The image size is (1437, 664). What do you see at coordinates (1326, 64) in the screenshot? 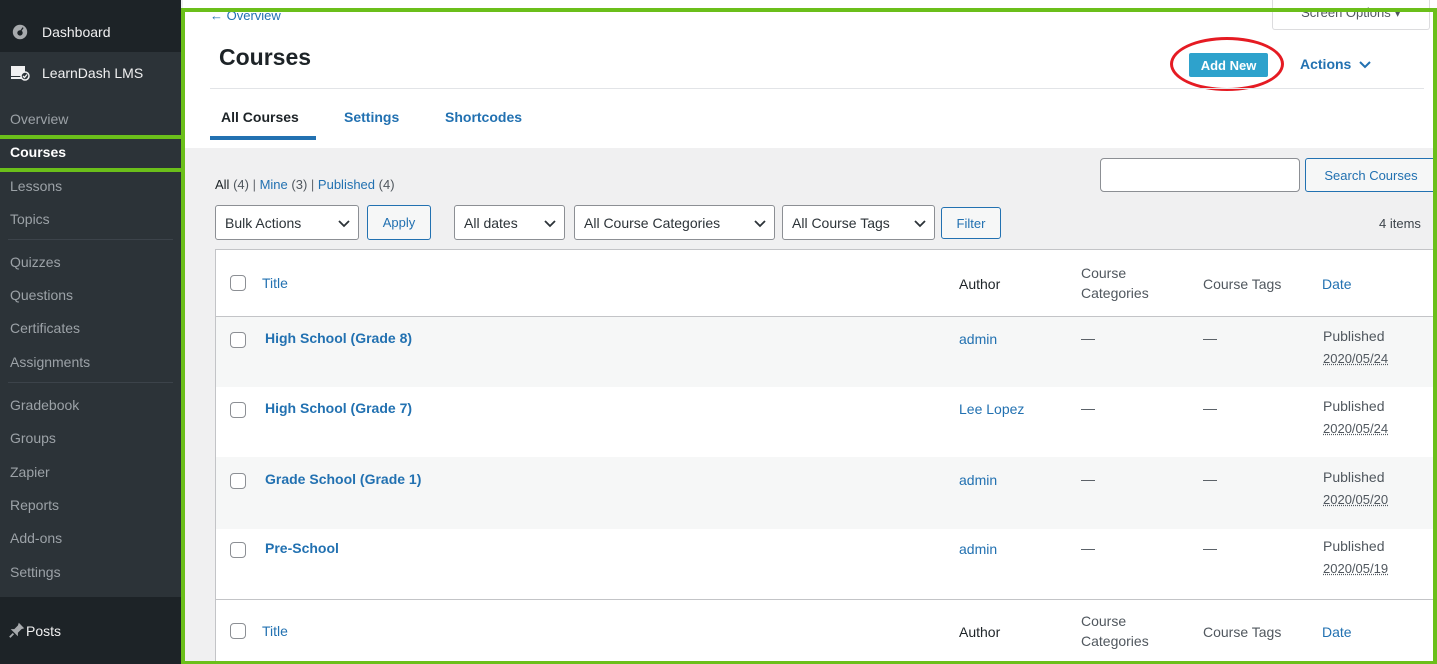
I see `actions-label: Actions` at bounding box center [1326, 64].